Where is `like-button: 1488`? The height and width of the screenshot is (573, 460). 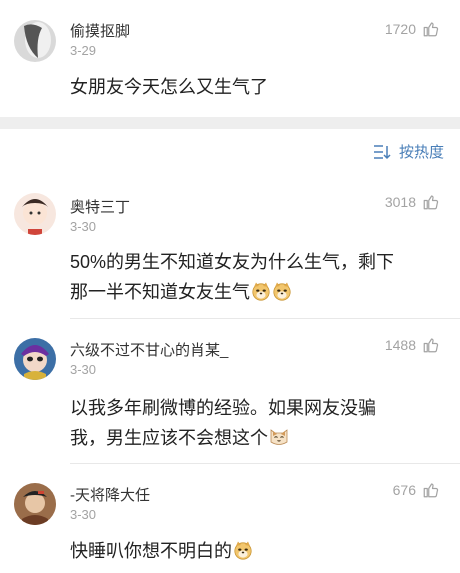 like-button: 1488 is located at coordinates (412, 345).